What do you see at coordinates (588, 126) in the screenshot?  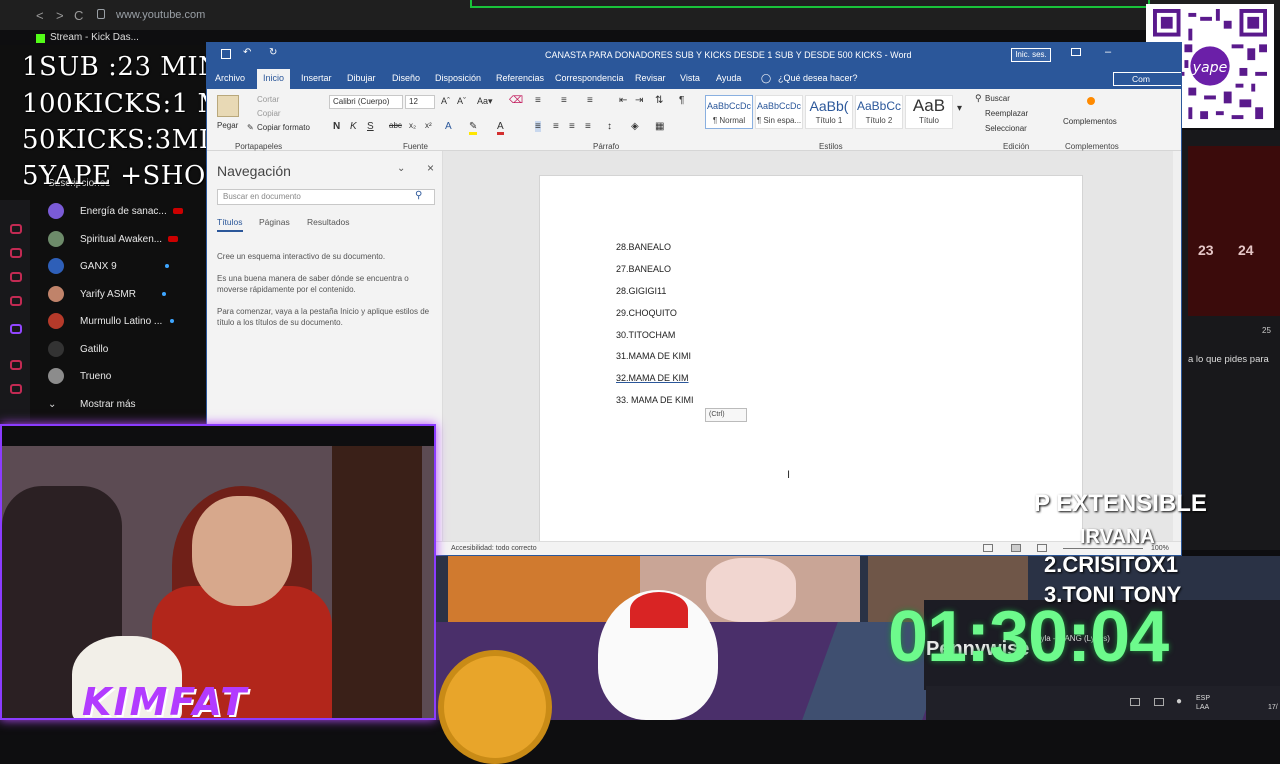 I see `justify-icon: ≡` at bounding box center [588, 126].